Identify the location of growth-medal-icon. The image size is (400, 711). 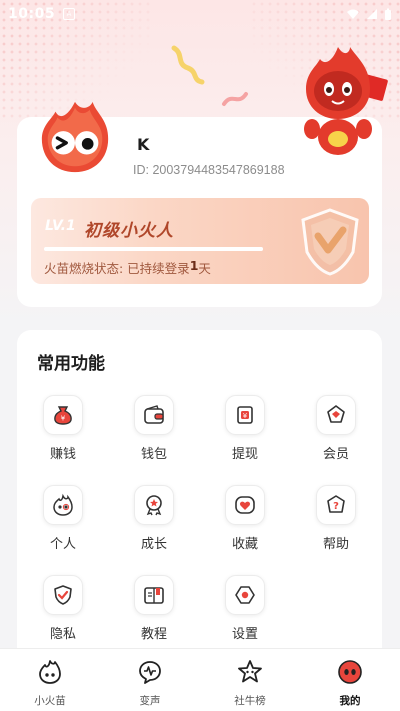
(154, 505).